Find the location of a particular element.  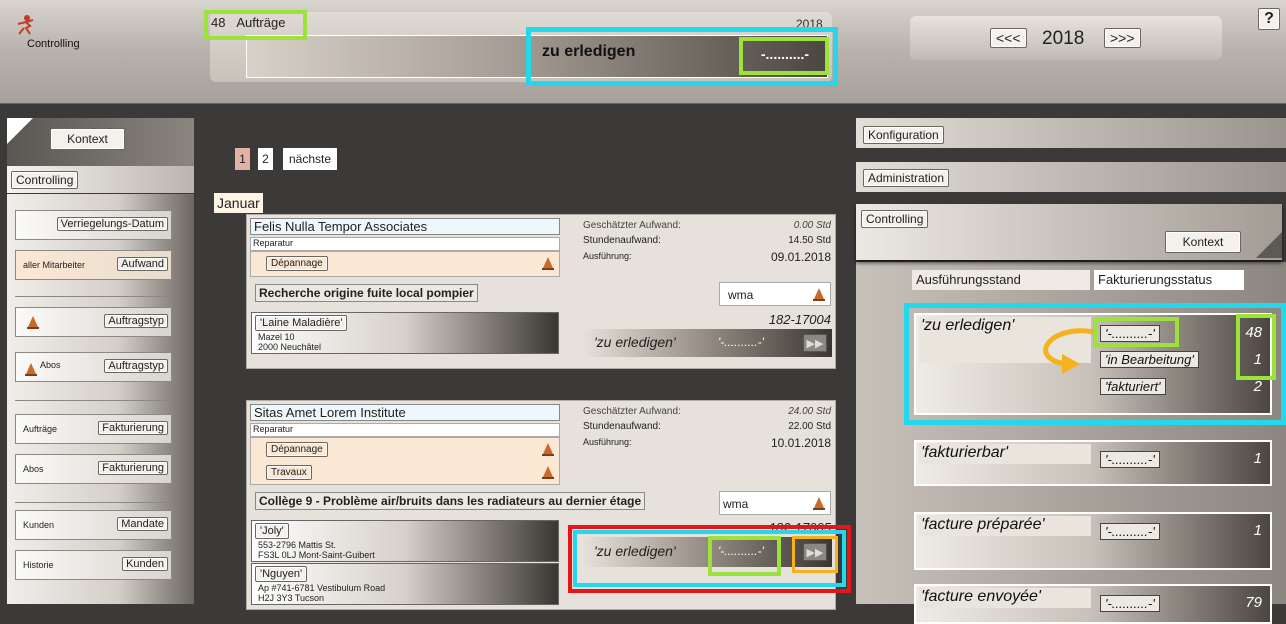

contact-line2: FS3L 0LJ Mont-Saint-Guibert is located at coordinates (316, 555).